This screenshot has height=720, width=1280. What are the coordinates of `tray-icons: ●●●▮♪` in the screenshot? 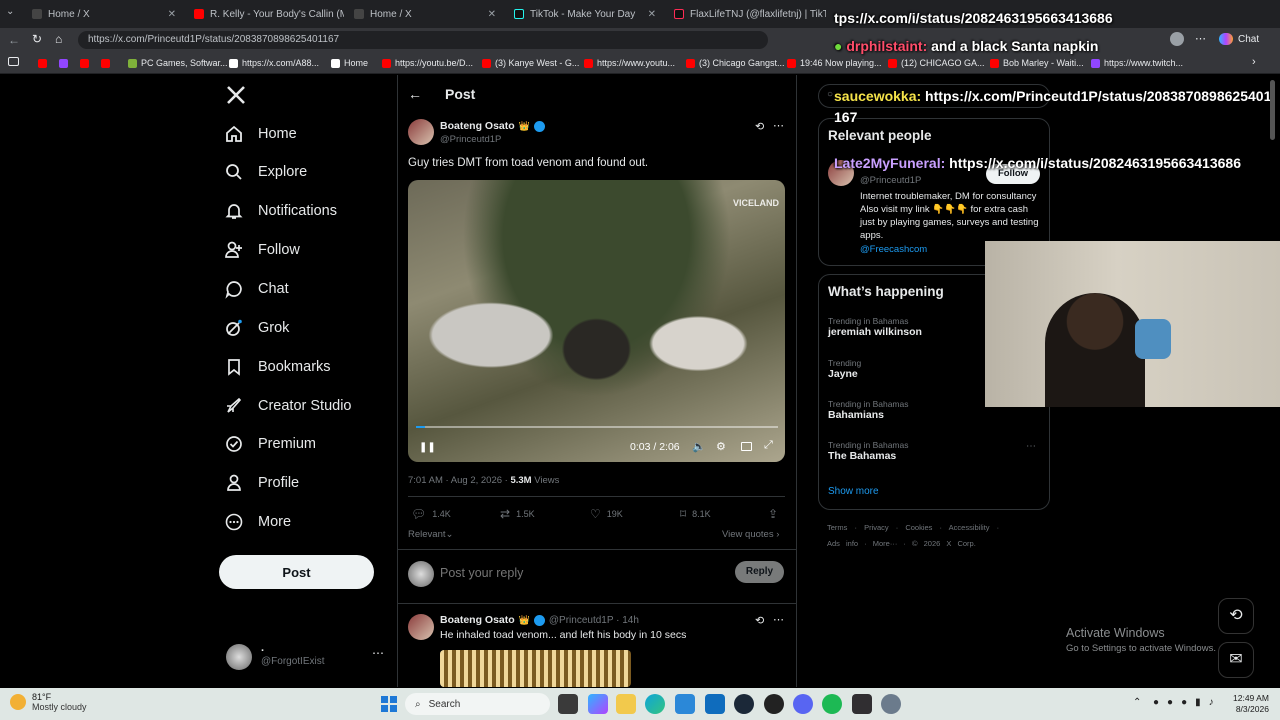 It's located at (1187, 702).